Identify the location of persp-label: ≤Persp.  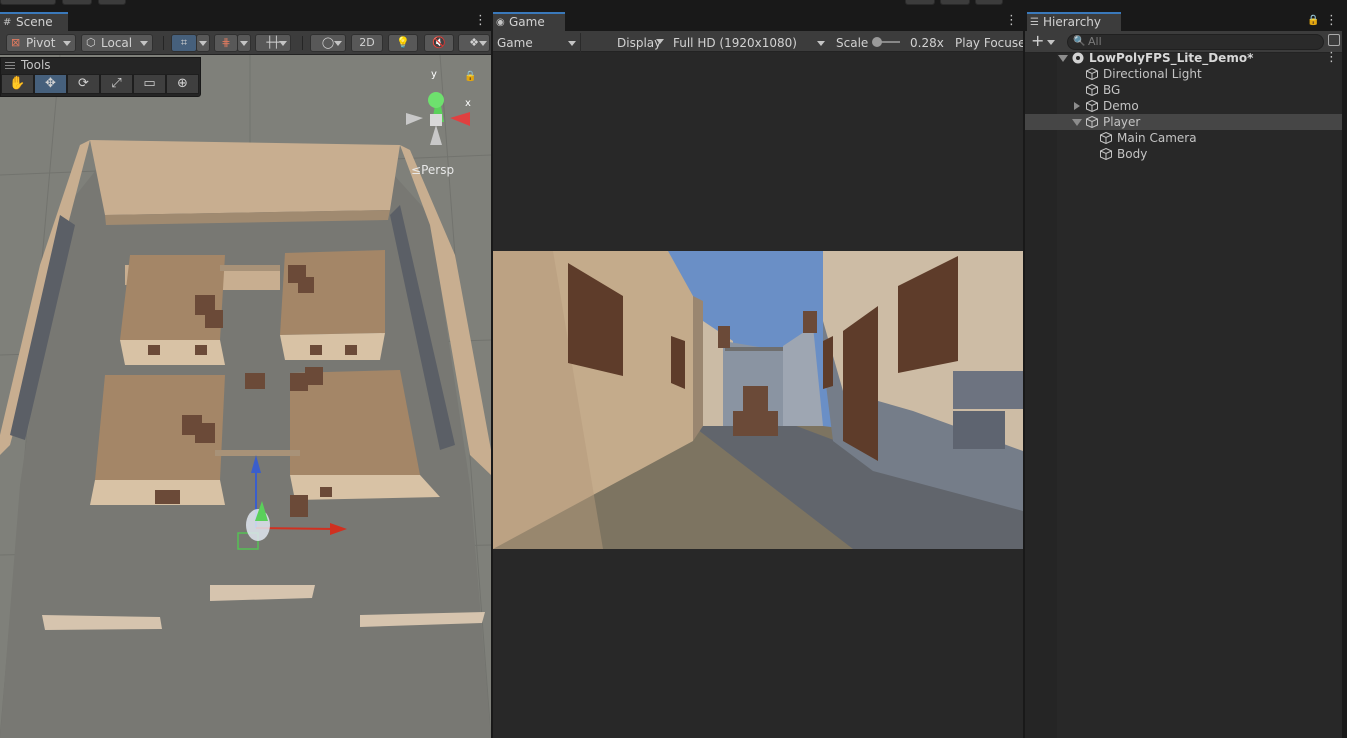
(432, 170).